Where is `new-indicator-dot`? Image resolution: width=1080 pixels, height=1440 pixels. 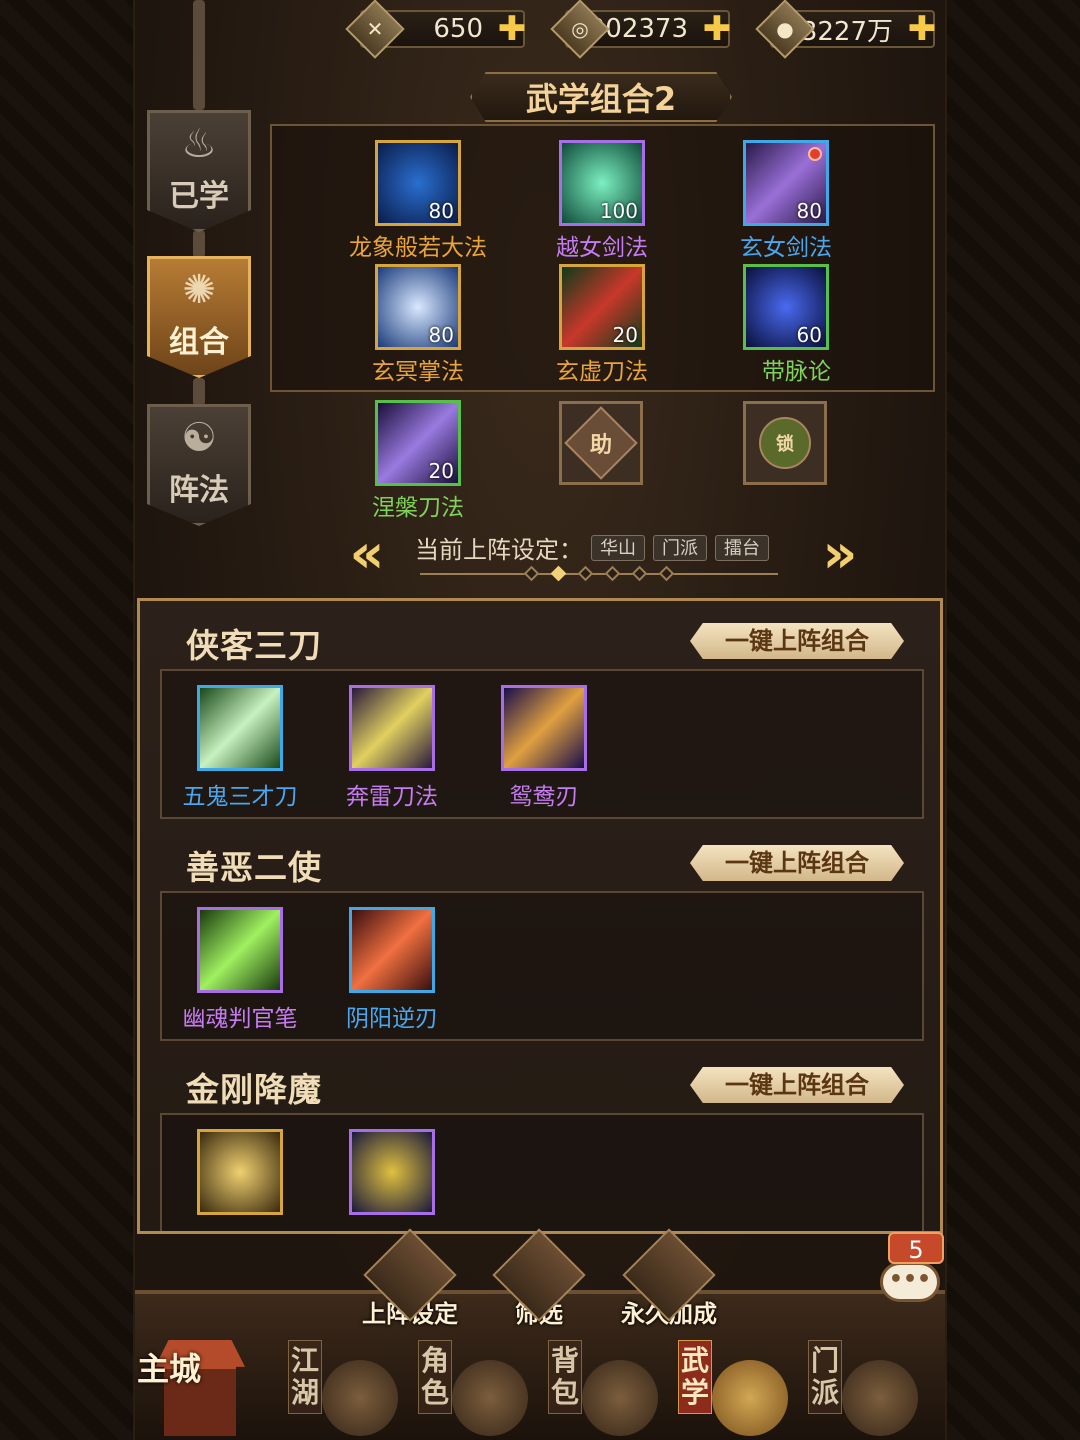
new-indicator-dot is located at coordinates (815, 154).